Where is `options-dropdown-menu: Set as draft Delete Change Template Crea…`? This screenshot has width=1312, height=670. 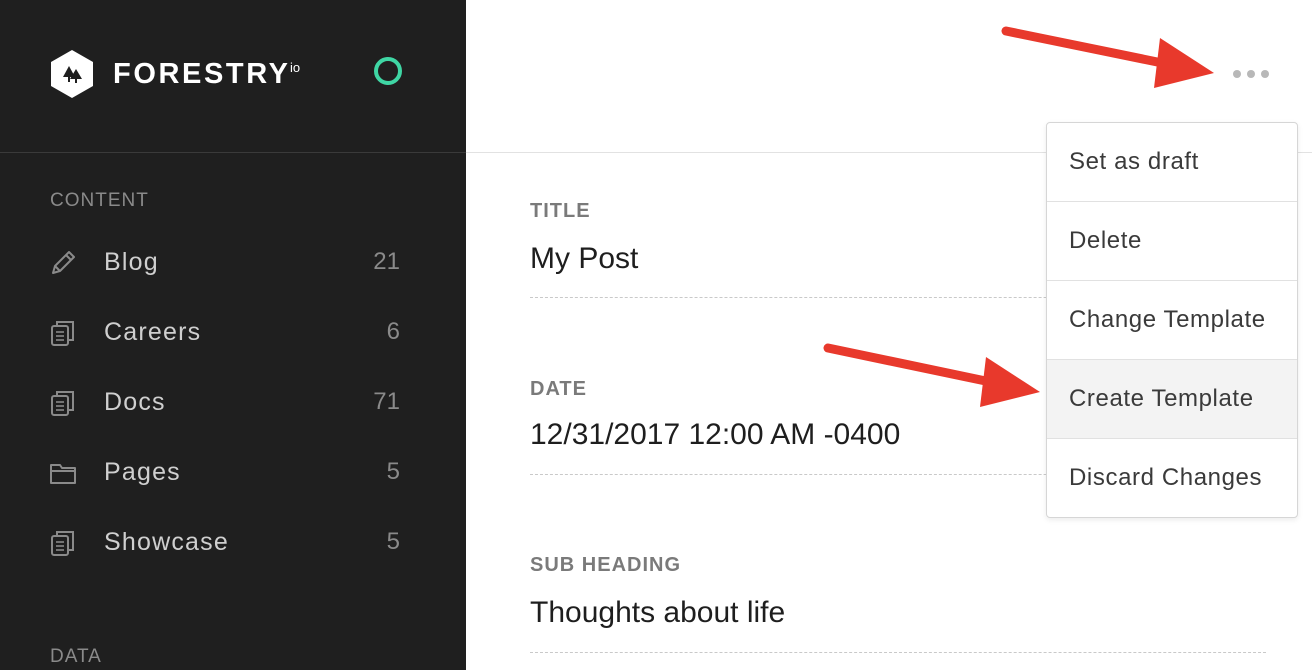 options-dropdown-menu: Set as draft Delete Change Template Crea… is located at coordinates (1172, 320).